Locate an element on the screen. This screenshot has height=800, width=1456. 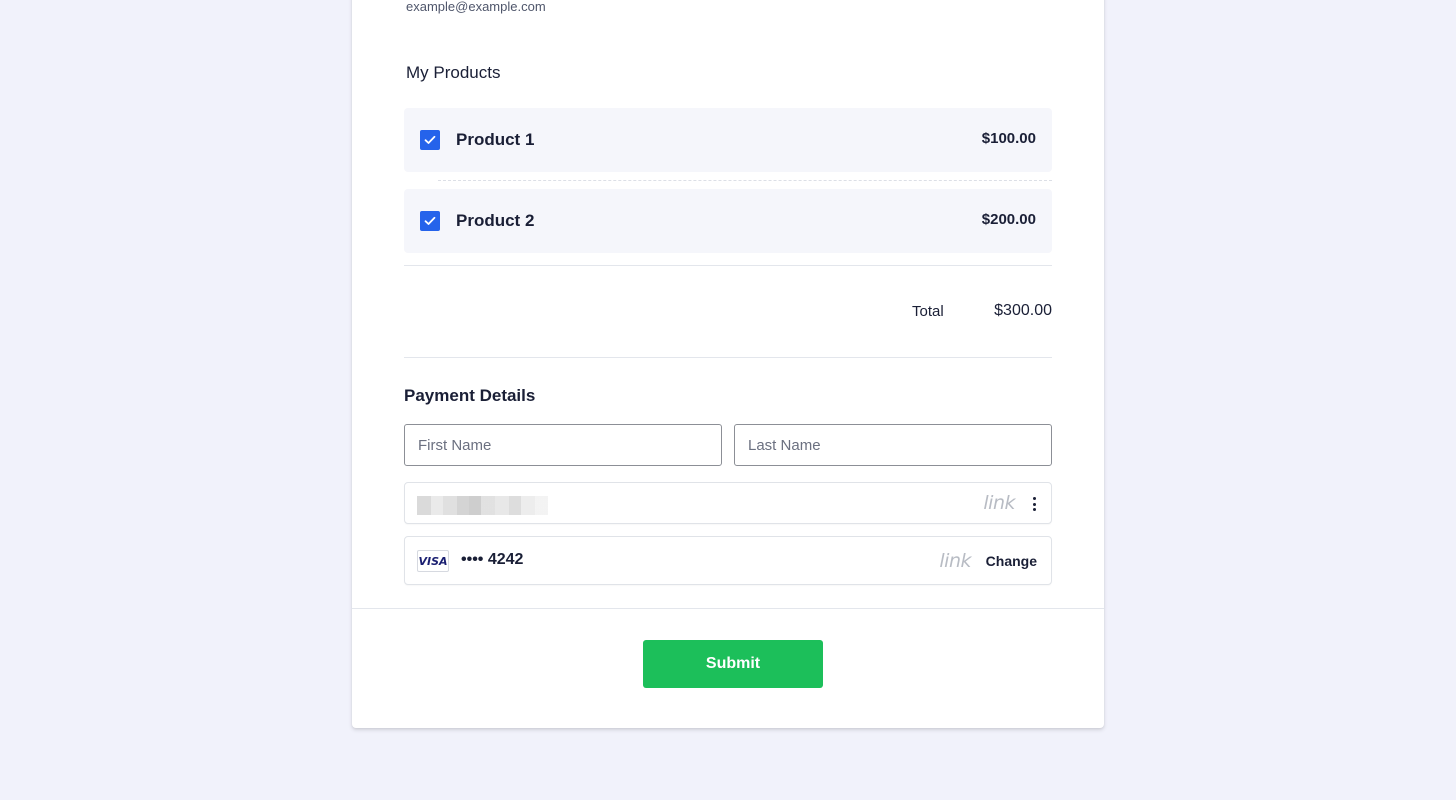
payment-title: Payment Details is located at coordinates (470, 395).